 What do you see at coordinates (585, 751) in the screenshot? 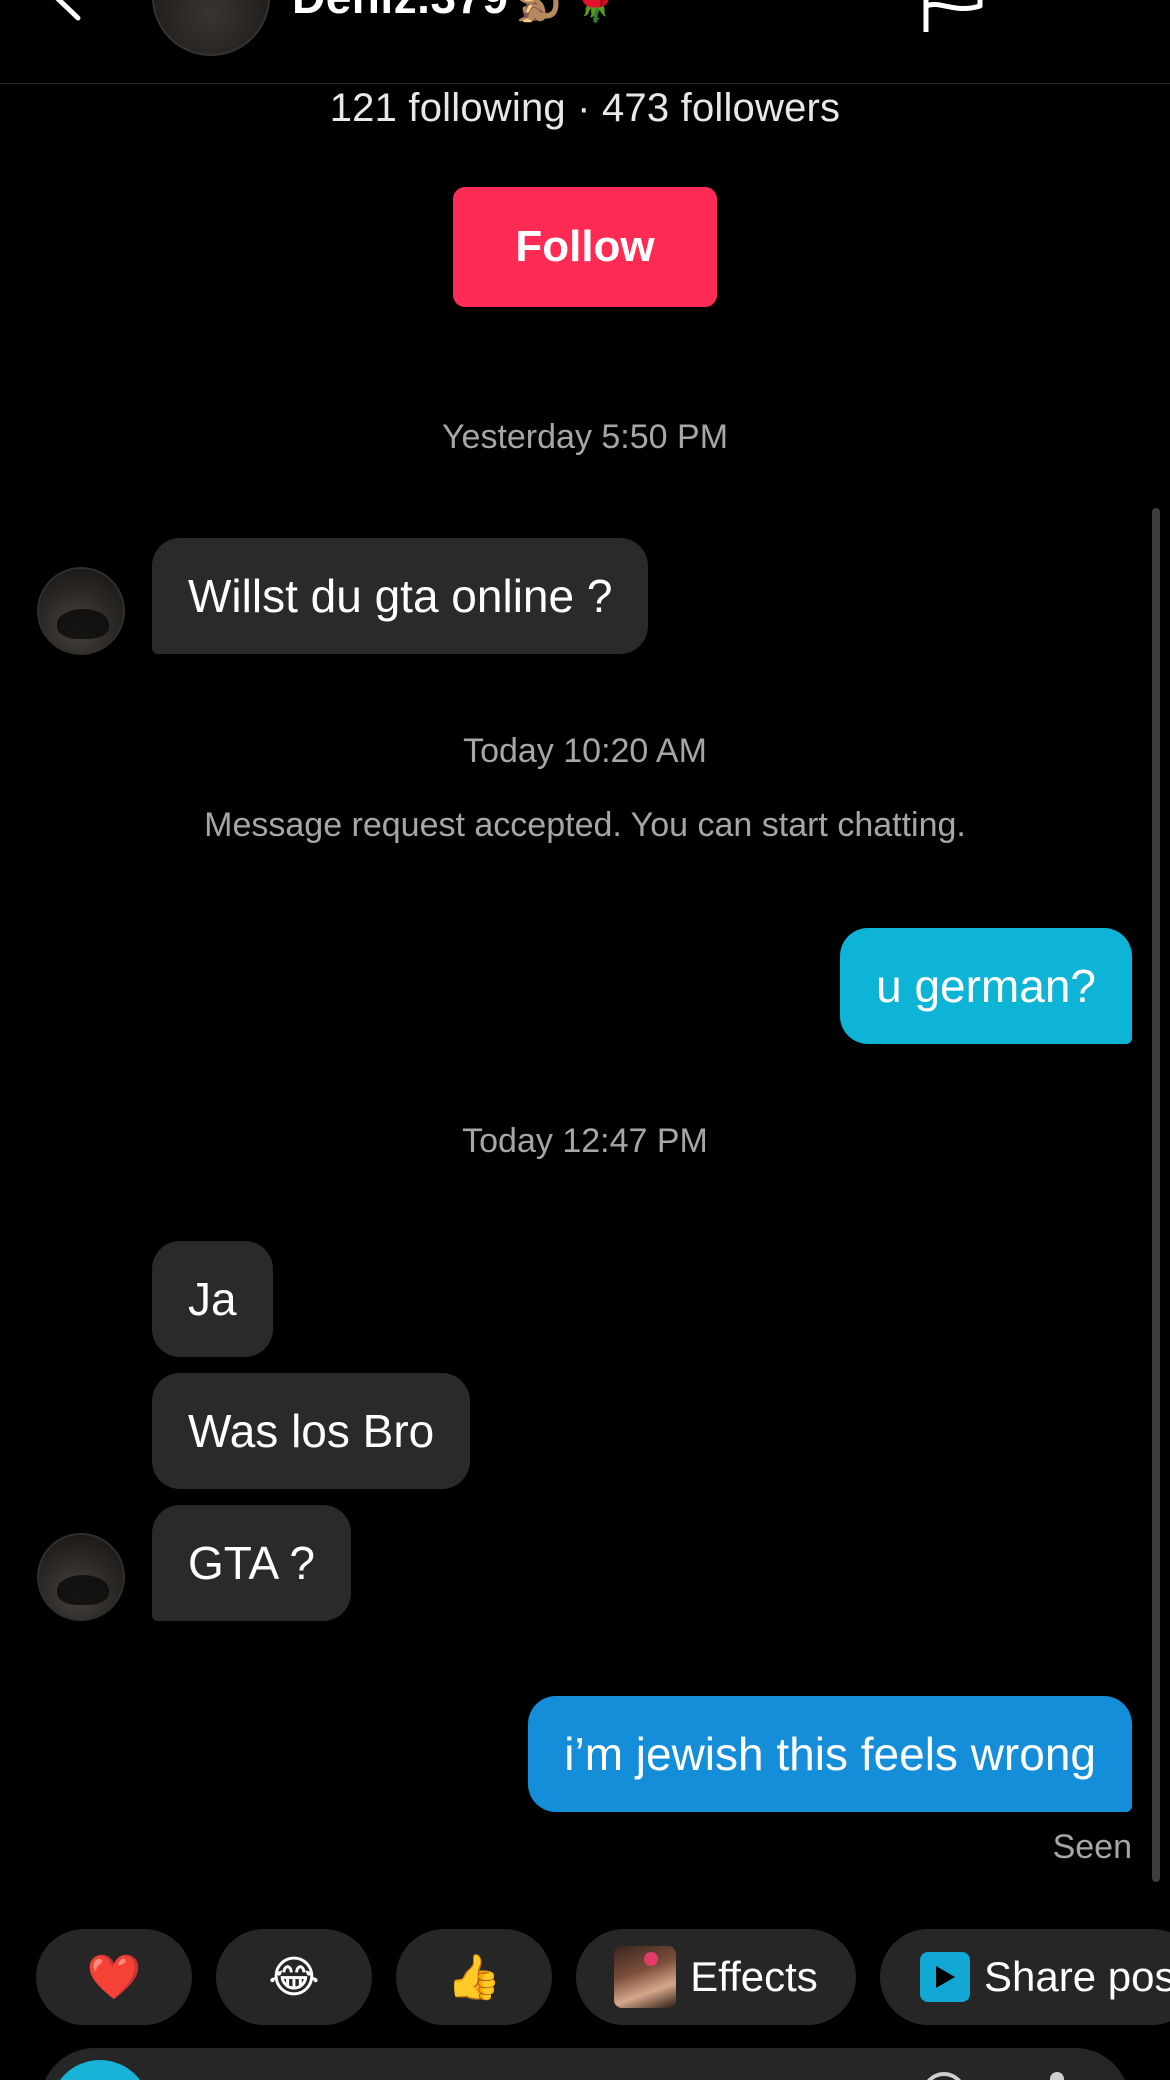
I see `timestamp: Today 10:20 AM` at bounding box center [585, 751].